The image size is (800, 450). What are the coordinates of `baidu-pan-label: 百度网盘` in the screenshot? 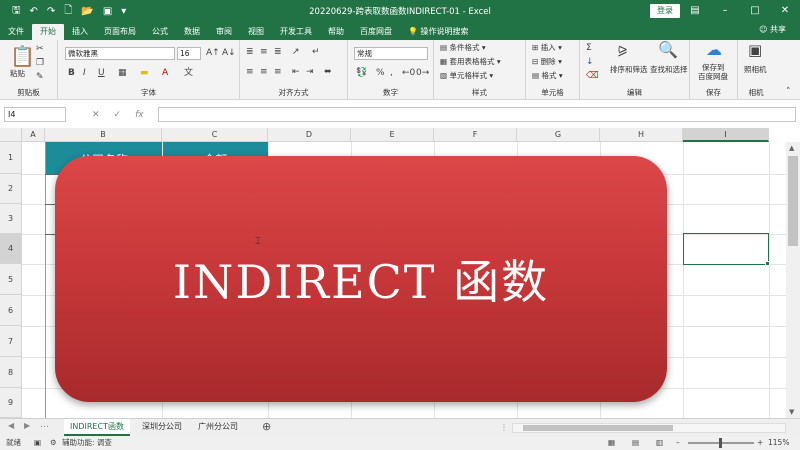 It's located at (713, 77).